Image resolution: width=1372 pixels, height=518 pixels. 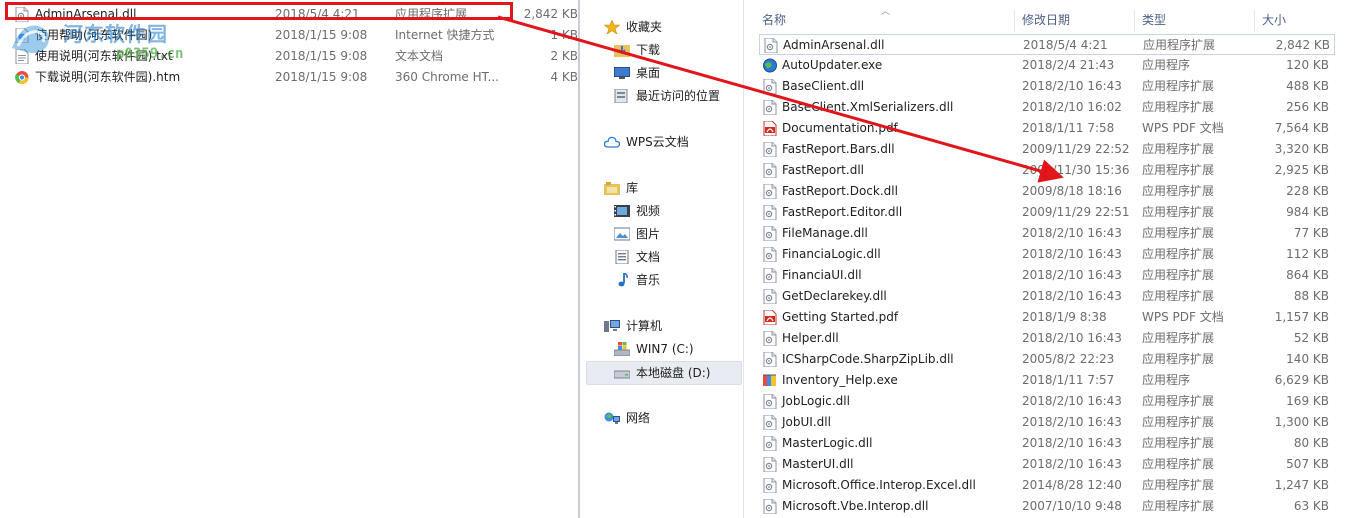 I want to click on file-row: AutoUpdater.exe 2018/2/4 21:43 应用程序 120 KB, so click(x=1047, y=65).